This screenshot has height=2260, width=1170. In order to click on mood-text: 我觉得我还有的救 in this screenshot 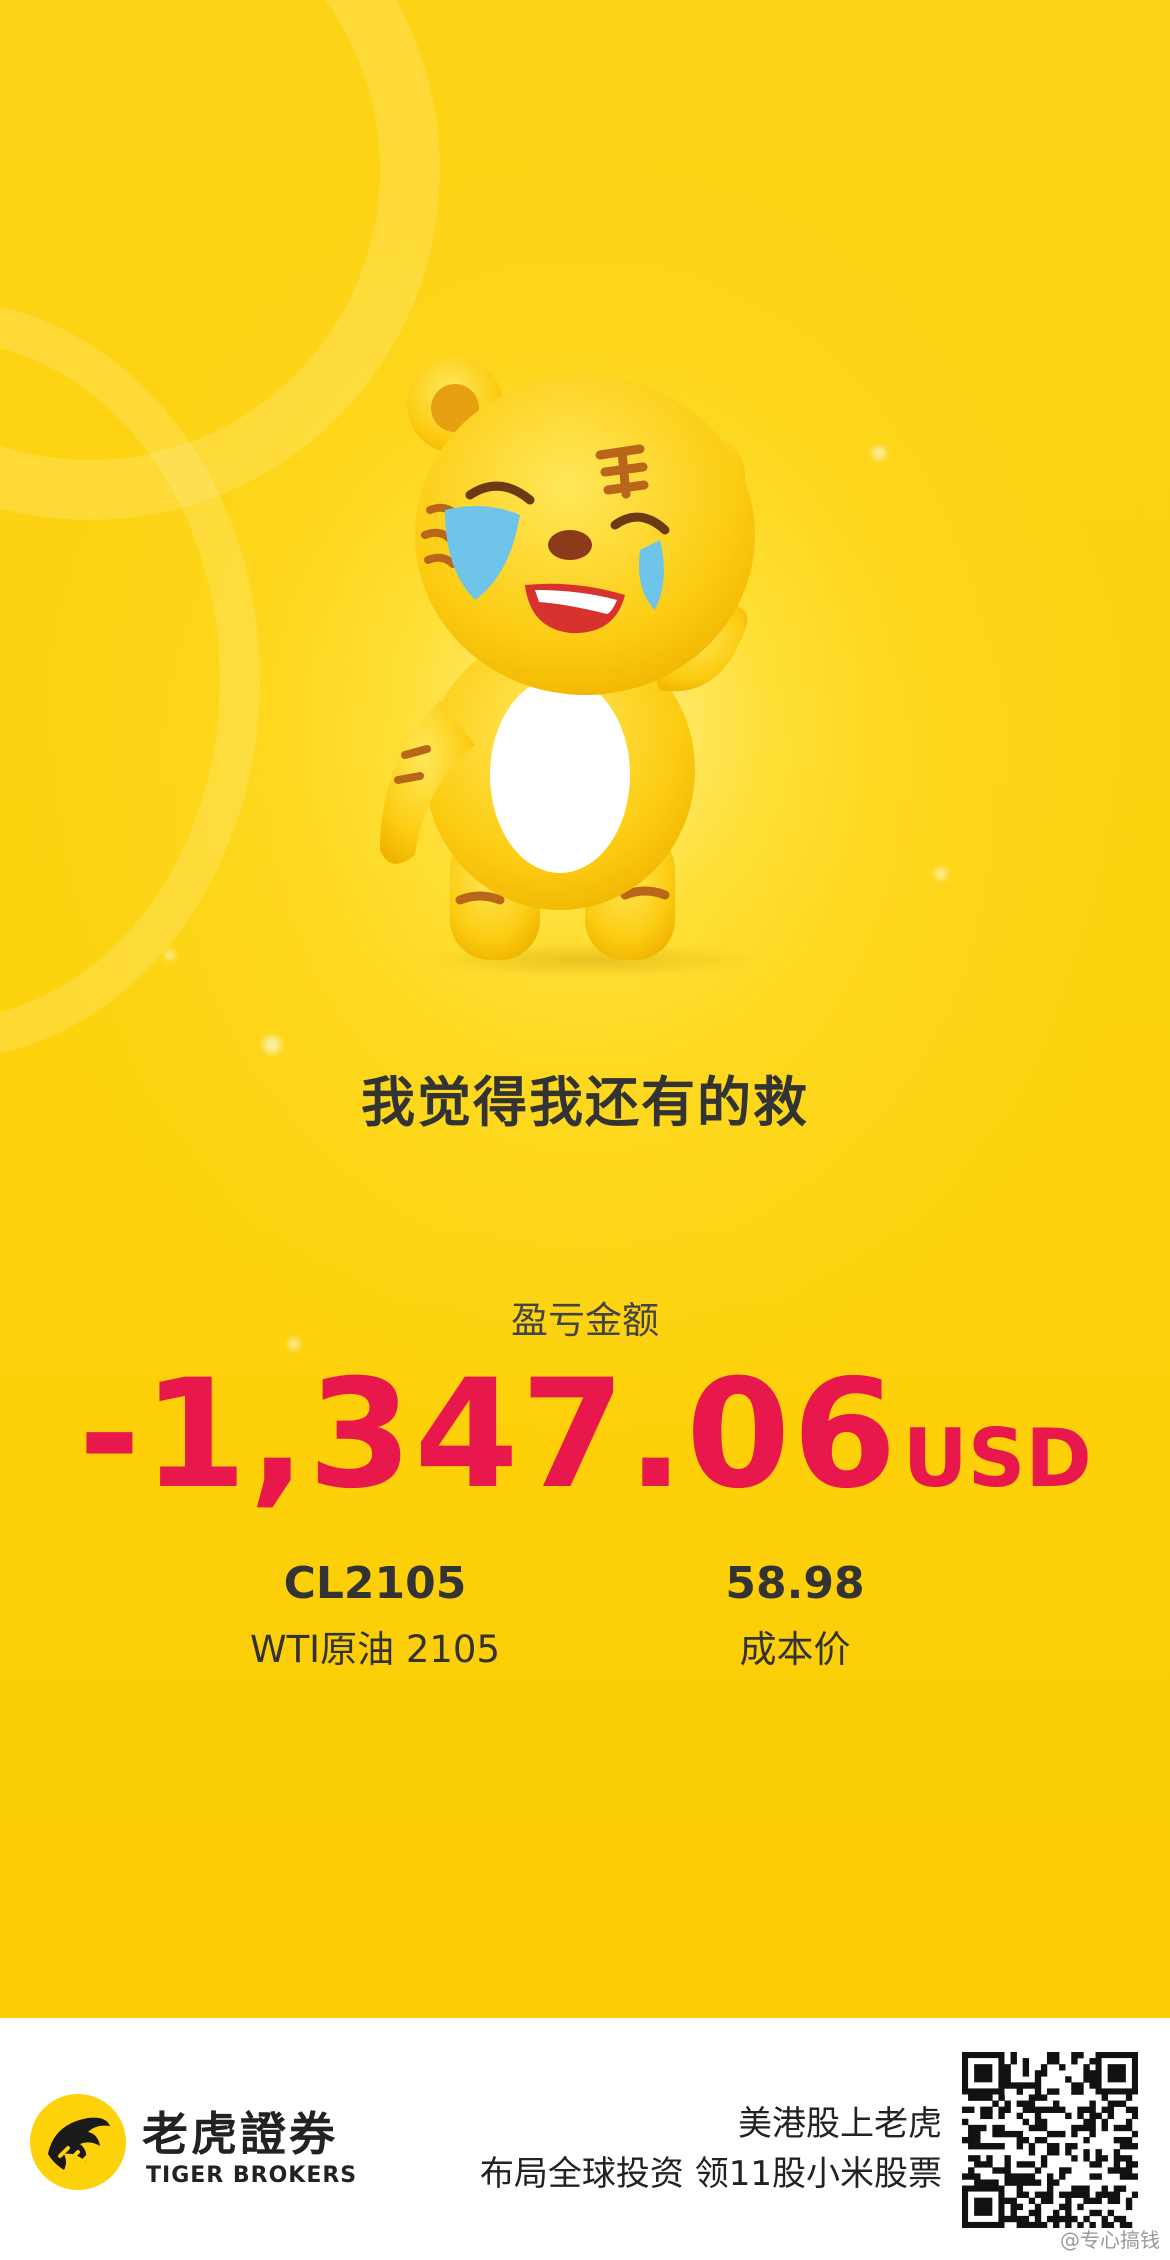, I will do `click(585, 1102)`.